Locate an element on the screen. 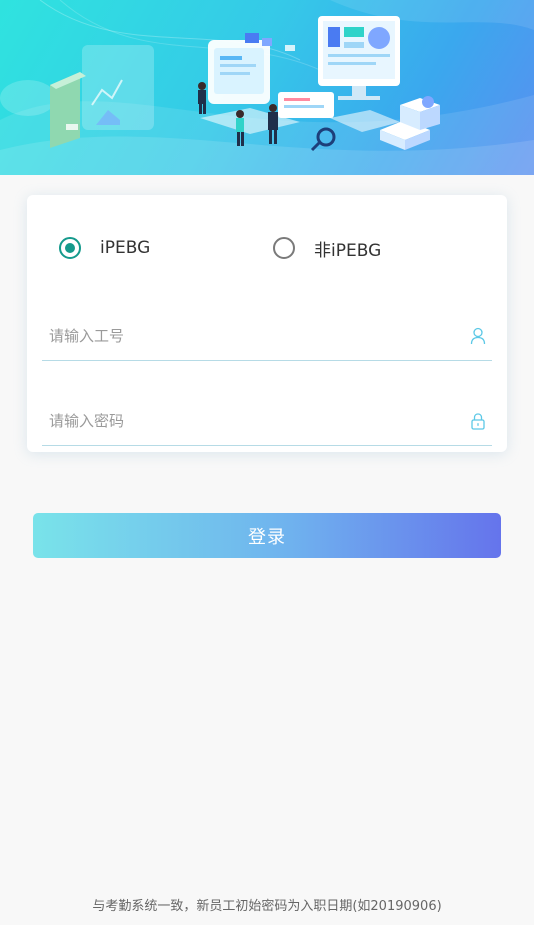  radio-ipebg-label: iPEBG is located at coordinates (125, 248).